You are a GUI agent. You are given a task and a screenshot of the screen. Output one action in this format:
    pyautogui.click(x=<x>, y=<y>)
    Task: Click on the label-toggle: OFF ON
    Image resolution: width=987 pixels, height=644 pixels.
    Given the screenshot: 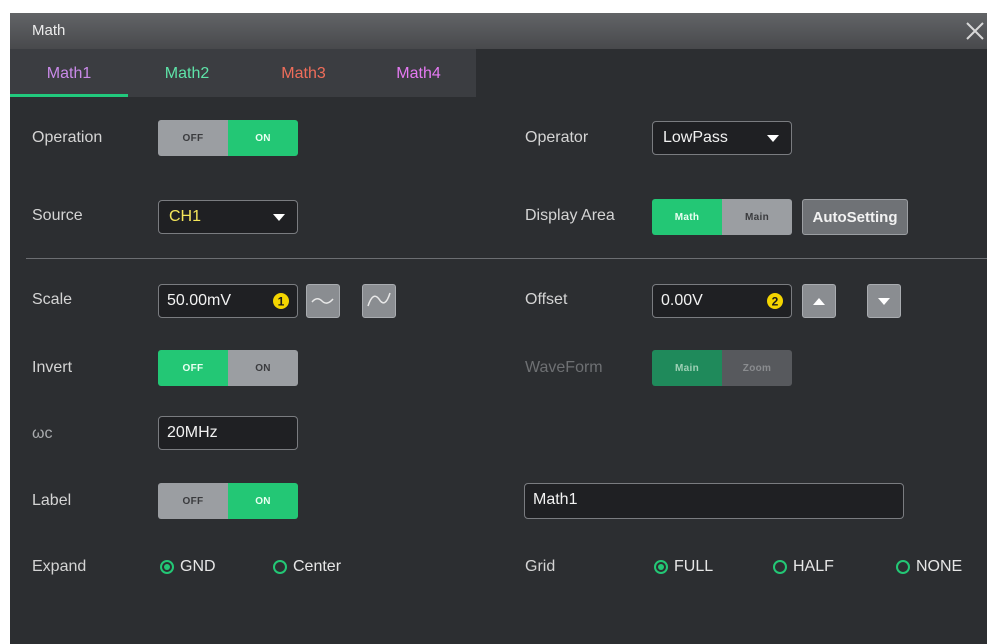 What is the action you would take?
    pyautogui.click(x=228, y=501)
    